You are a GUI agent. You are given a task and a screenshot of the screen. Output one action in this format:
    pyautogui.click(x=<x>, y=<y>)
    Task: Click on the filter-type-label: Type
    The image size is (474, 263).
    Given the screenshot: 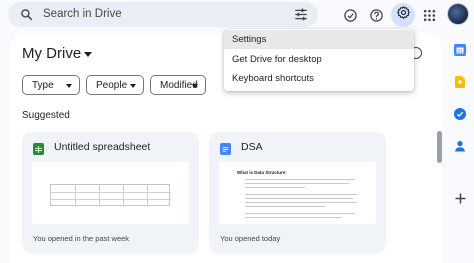 What is the action you would take?
    pyautogui.click(x=43, y=85)
    